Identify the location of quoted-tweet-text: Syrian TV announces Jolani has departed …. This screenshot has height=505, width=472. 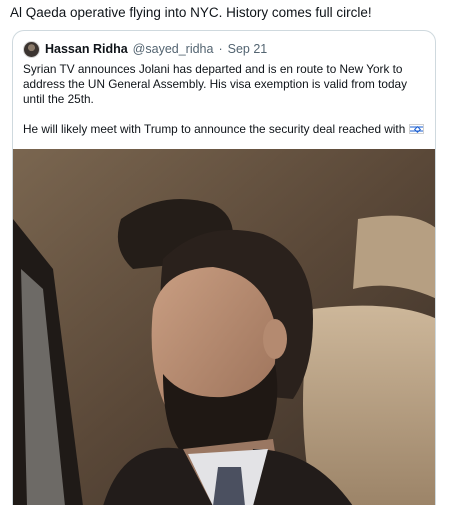
(225, 99).